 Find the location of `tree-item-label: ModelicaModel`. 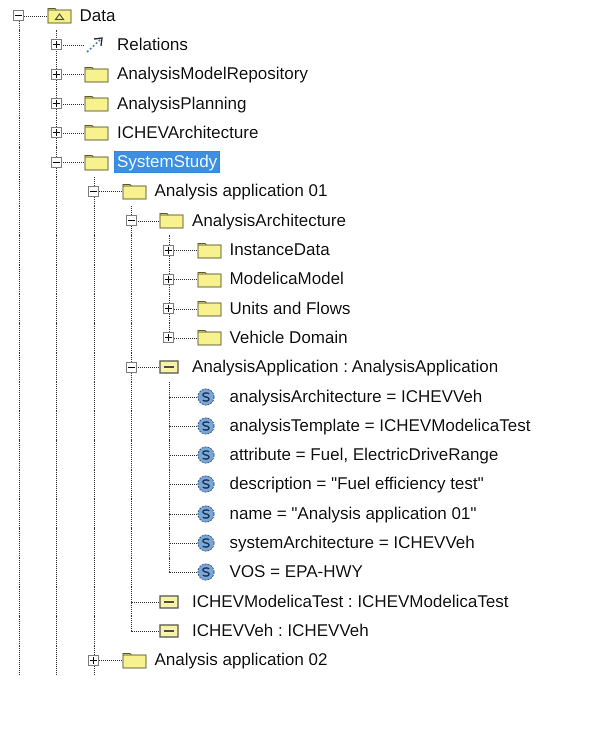

tree-item-label: ModelicaModel is located at coordinates (286, 279).